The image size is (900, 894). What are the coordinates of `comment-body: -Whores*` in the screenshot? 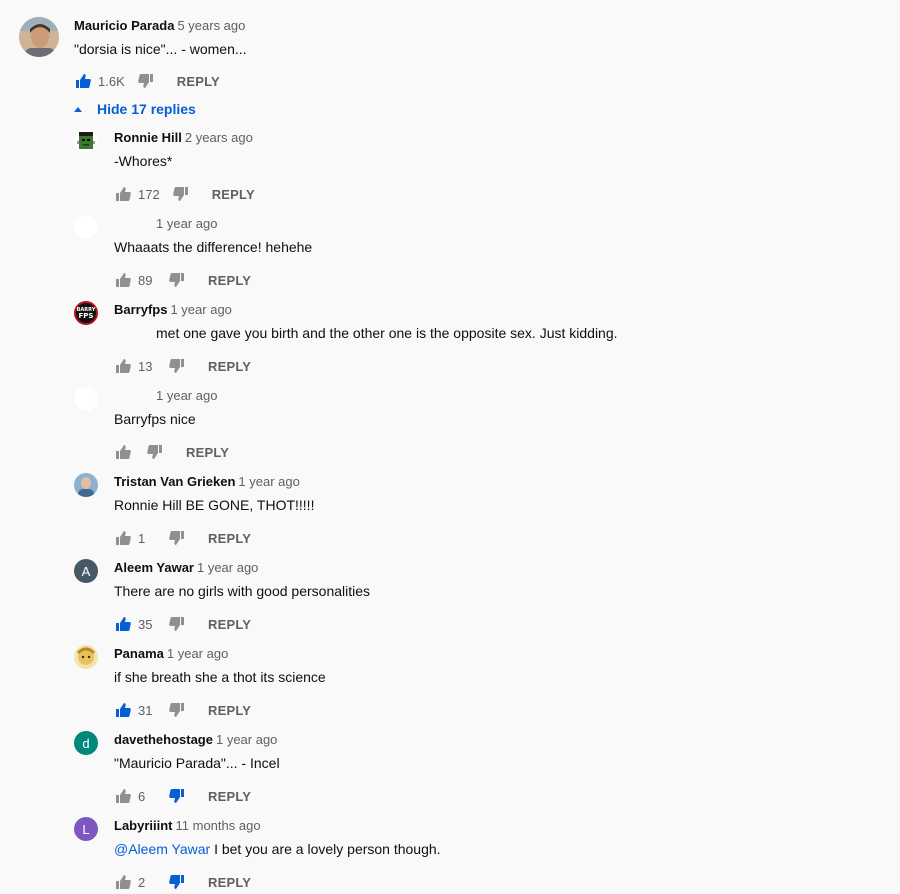 It's located at (143, 161).